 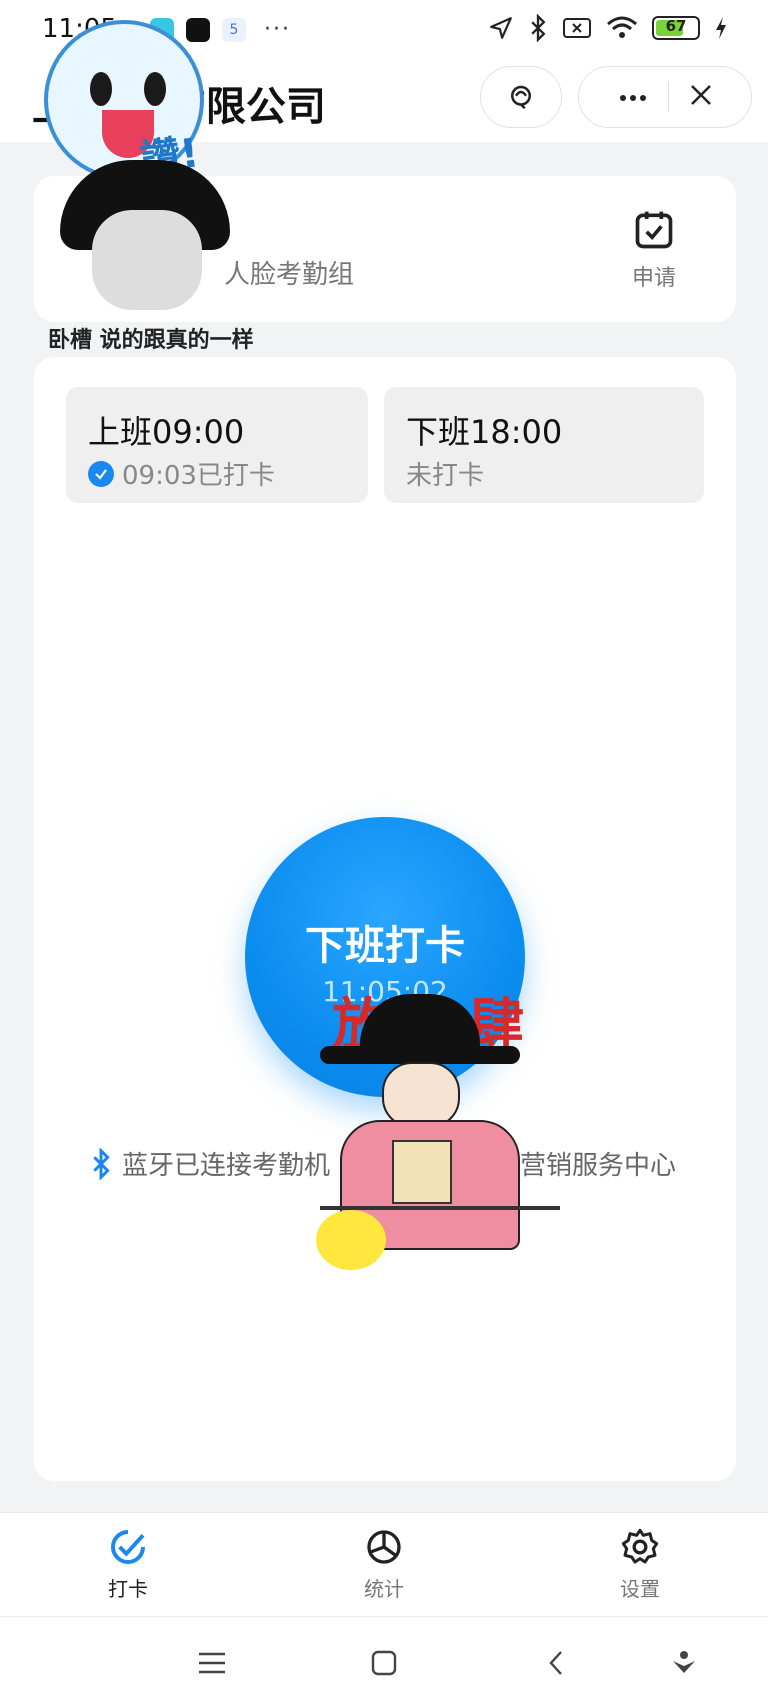 I want to click on system-nav-bar, so click(x=384, y=1661).